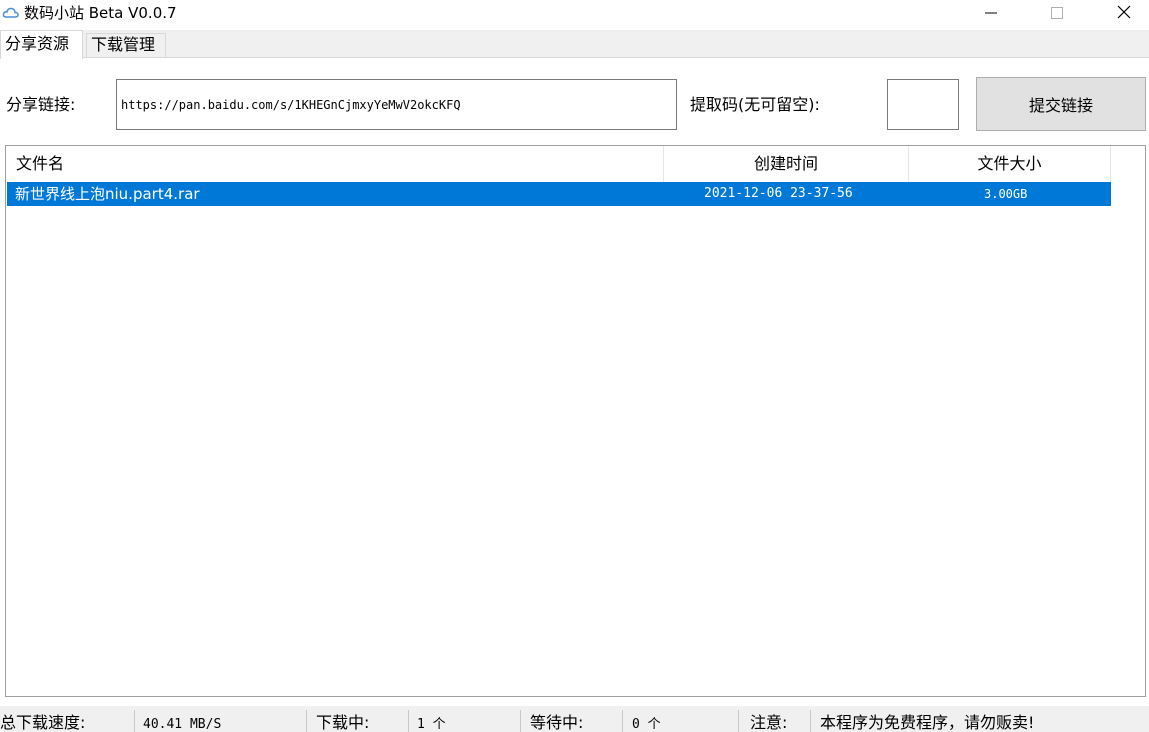 This screenshot has width=1149, height=732. What do you see at coordinates (126, 45) in the screenshot?
I see `tab-download-manager: 下载管理` at bounding box center [126, 45].